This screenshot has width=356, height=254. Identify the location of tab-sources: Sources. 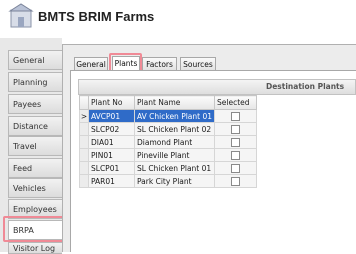
(198, 63).